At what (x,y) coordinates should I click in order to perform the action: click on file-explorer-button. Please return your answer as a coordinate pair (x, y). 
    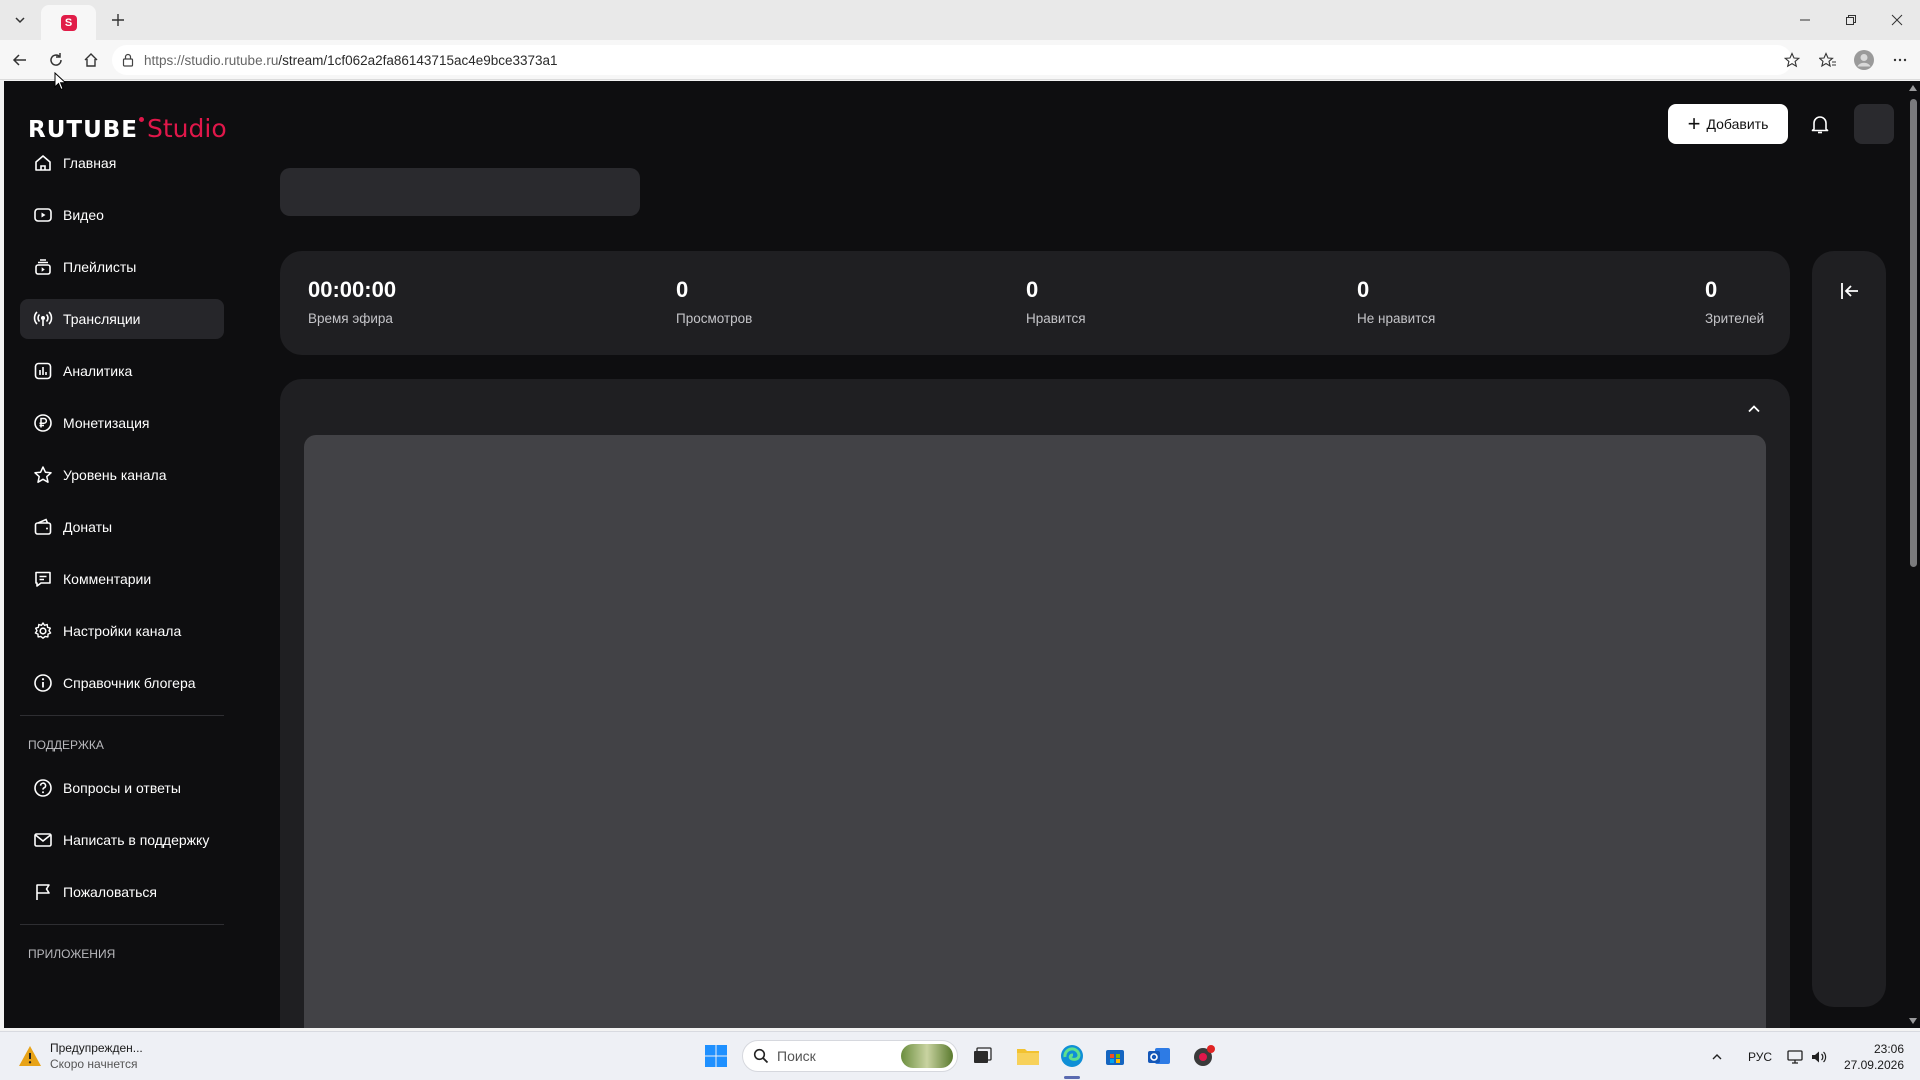
    Looking at the image, I should click on (1028, 1056).